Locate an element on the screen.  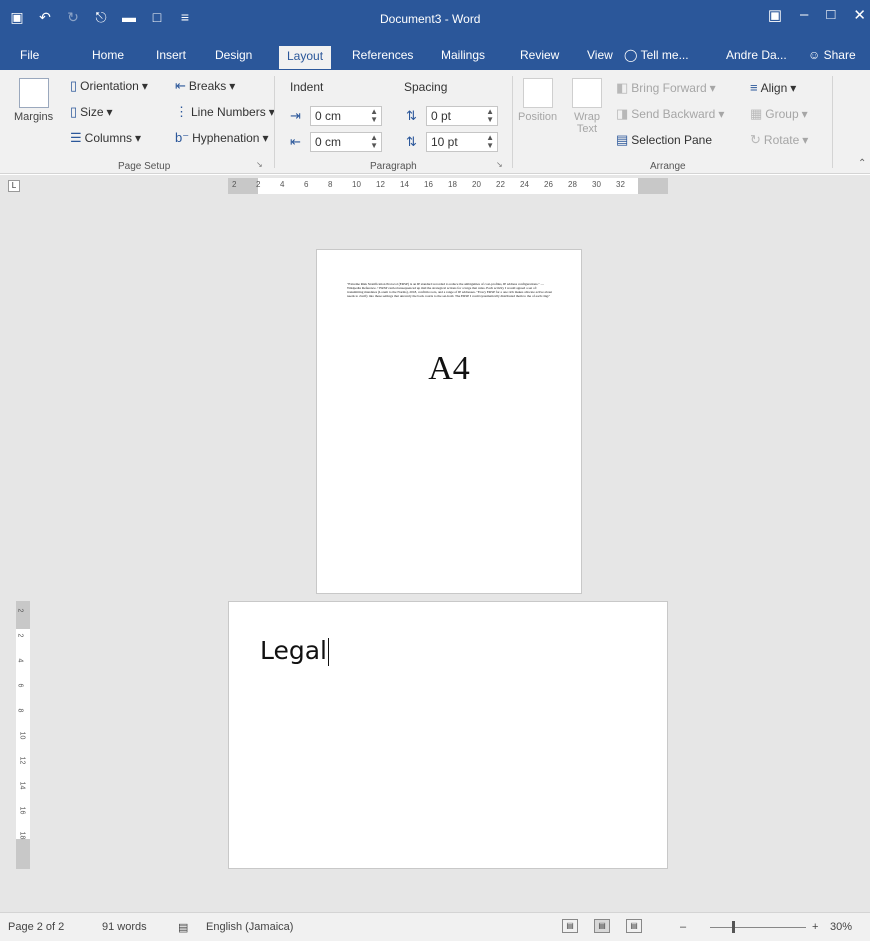
paragraph-group-label: Paragraph is located at coordinates (393, 166).